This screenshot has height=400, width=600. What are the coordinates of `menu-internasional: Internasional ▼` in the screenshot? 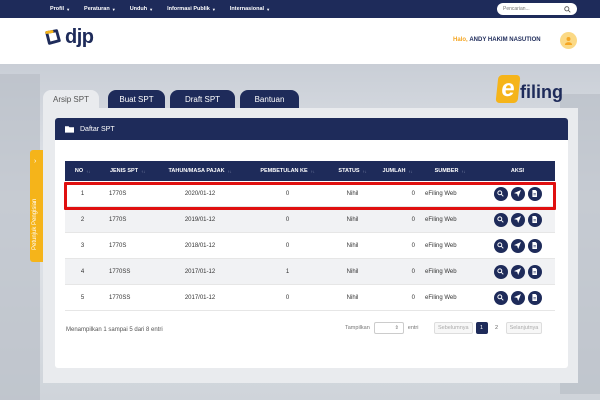 It's located at (250, 9).